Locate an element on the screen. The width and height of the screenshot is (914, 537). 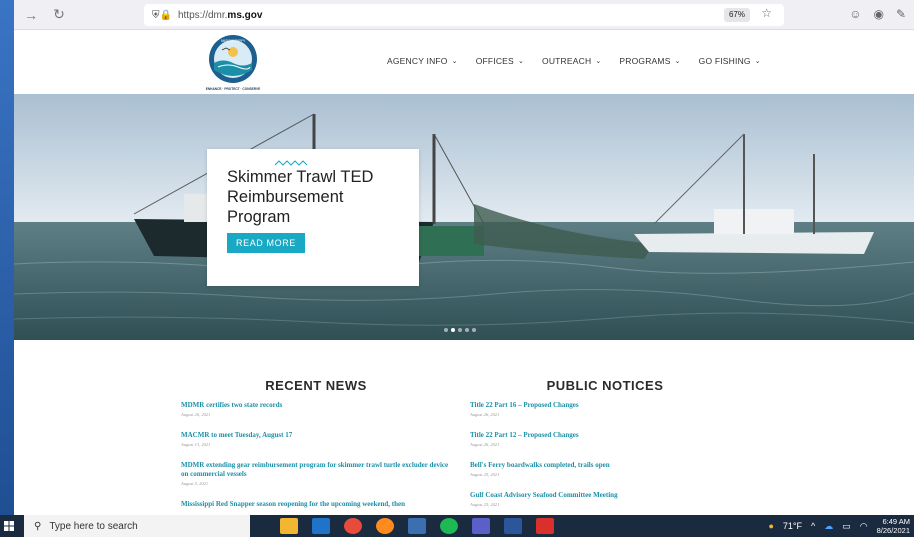
news-link: MACMR to meet Tuesday, August 17 is located at coordinates (316, 435).